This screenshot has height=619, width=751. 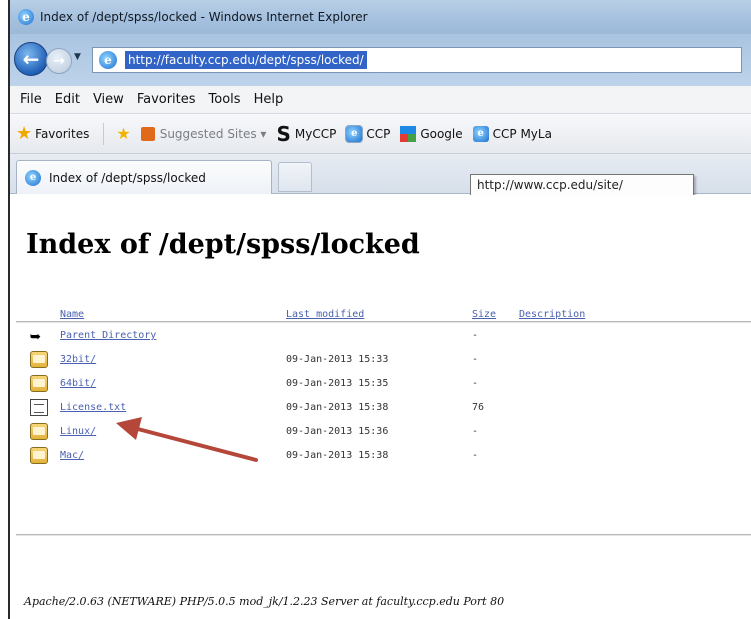 What do you see at coordinates (441, 133) in the screenshot?
I see `favorite-label: Google` at bounding box center [441, 133].